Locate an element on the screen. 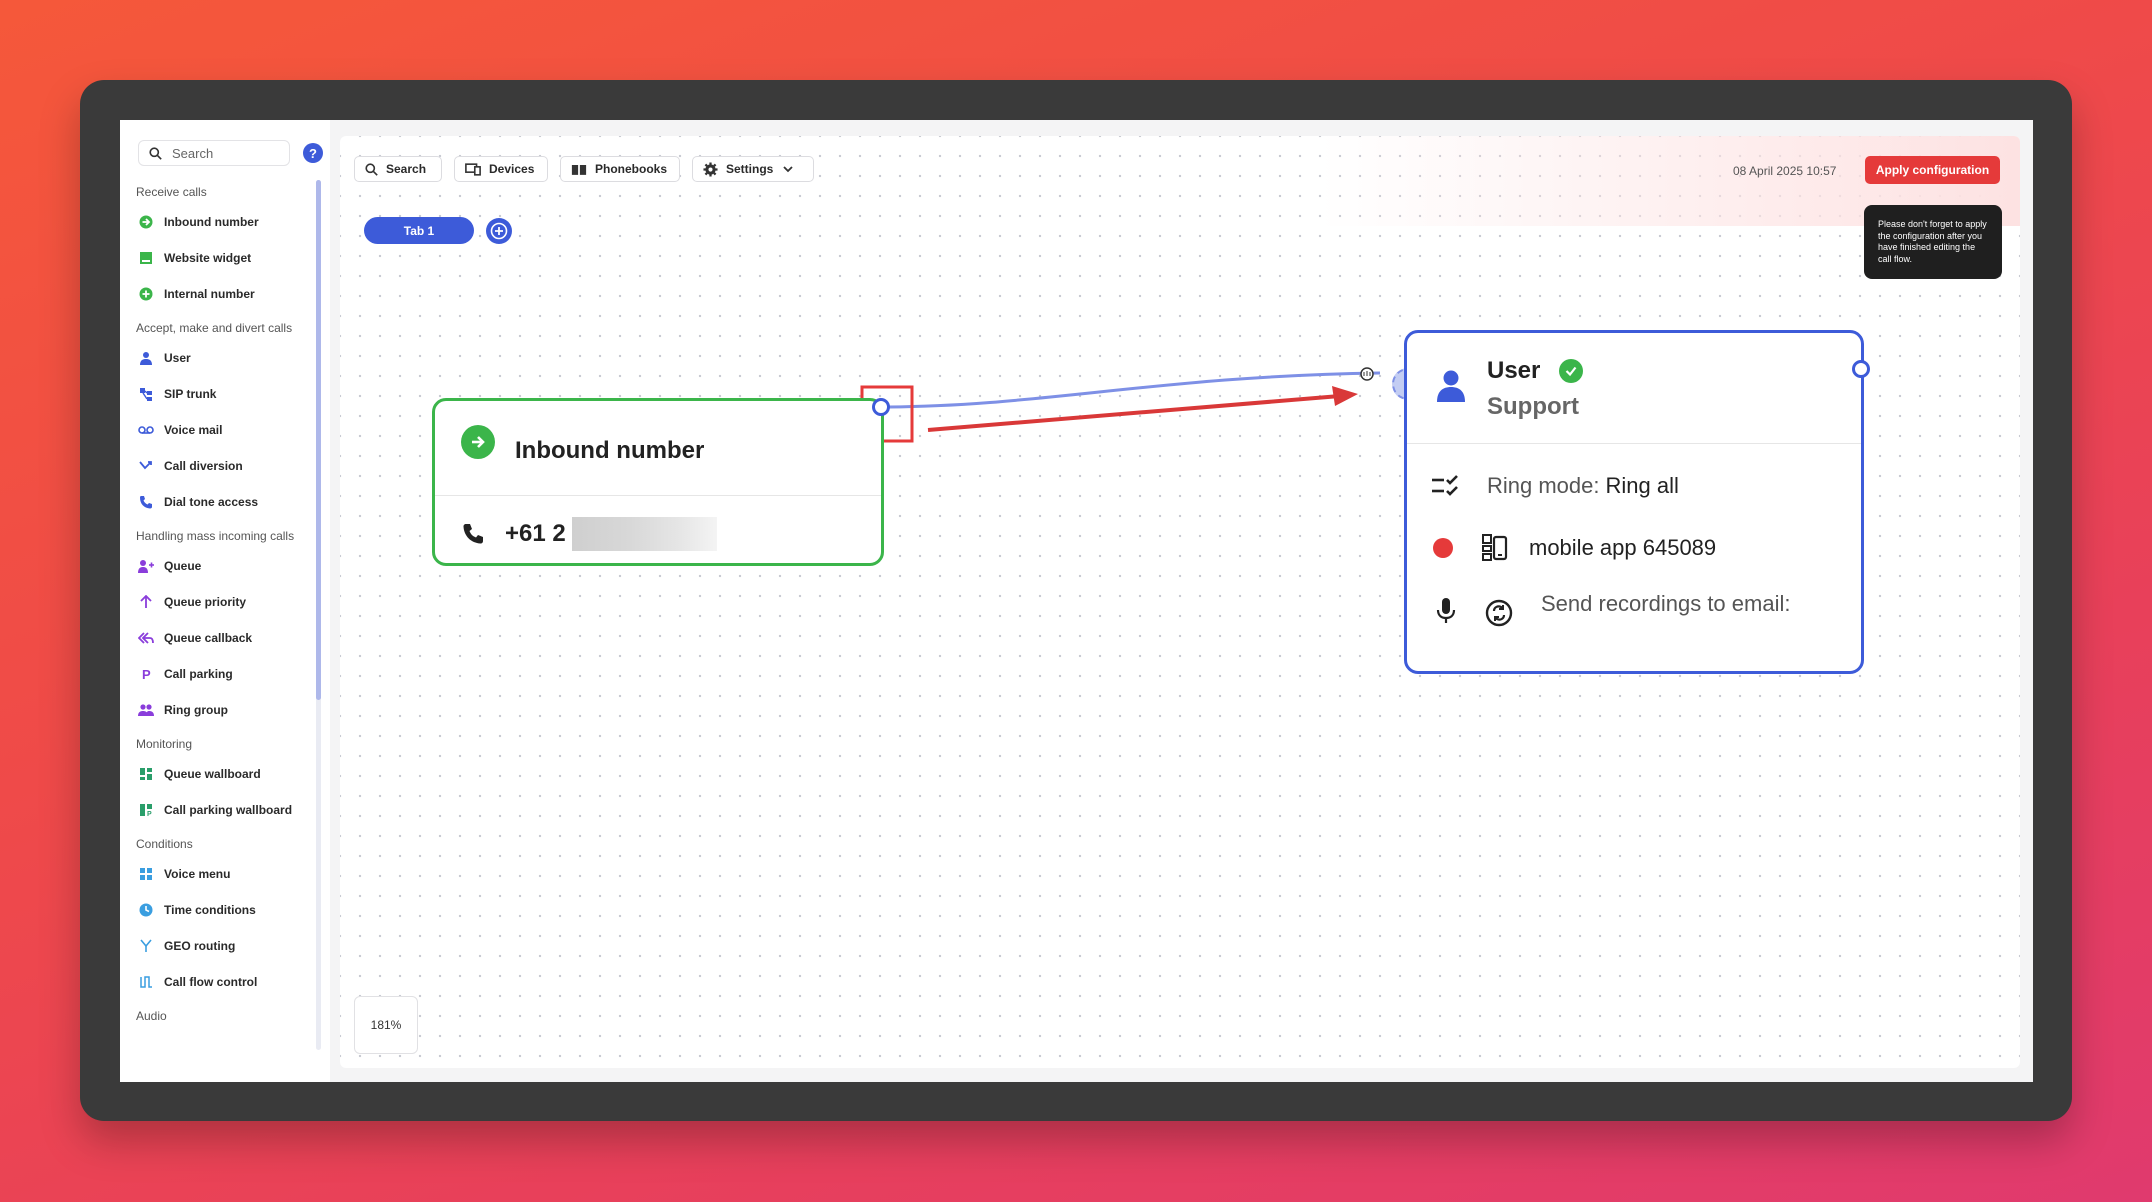  sidebar-item-call-flow-control: Call flow control is located at coordinates (225, 982).